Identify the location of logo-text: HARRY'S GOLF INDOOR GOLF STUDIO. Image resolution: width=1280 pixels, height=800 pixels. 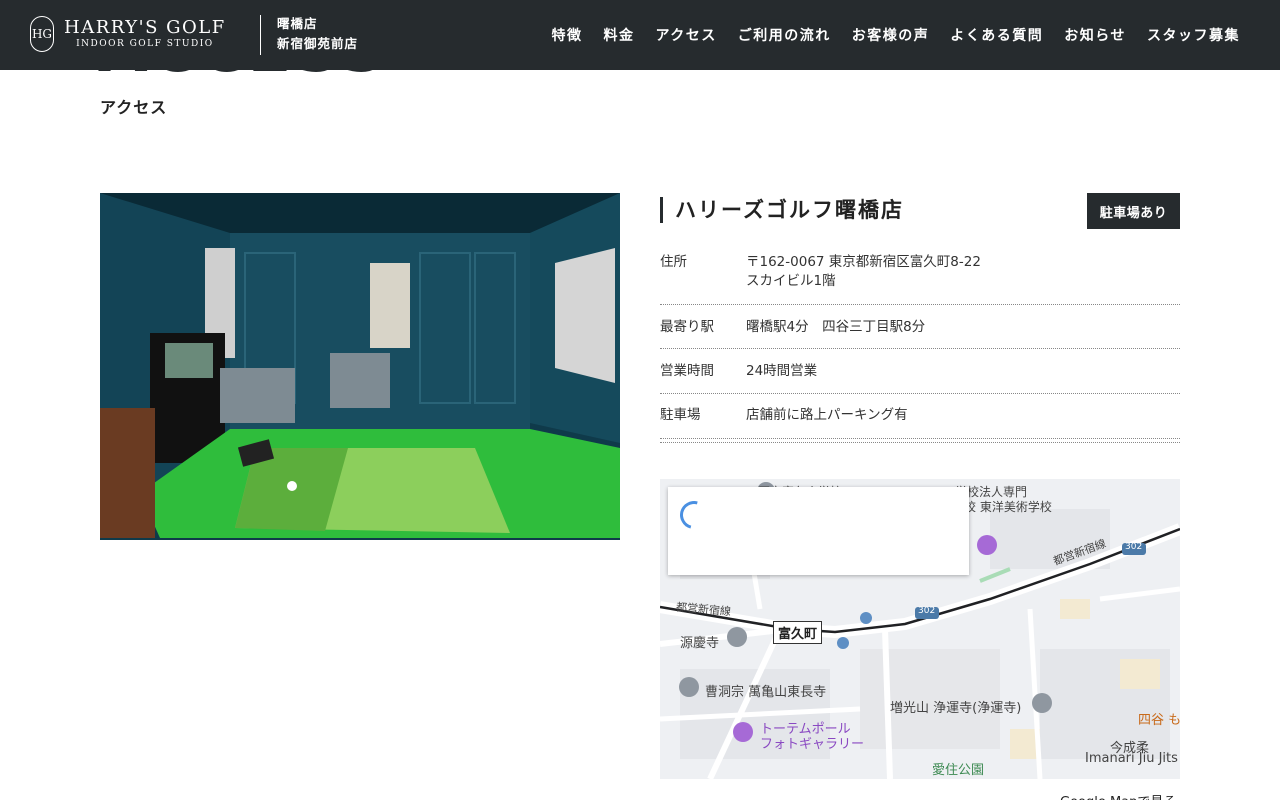
(145, 34).